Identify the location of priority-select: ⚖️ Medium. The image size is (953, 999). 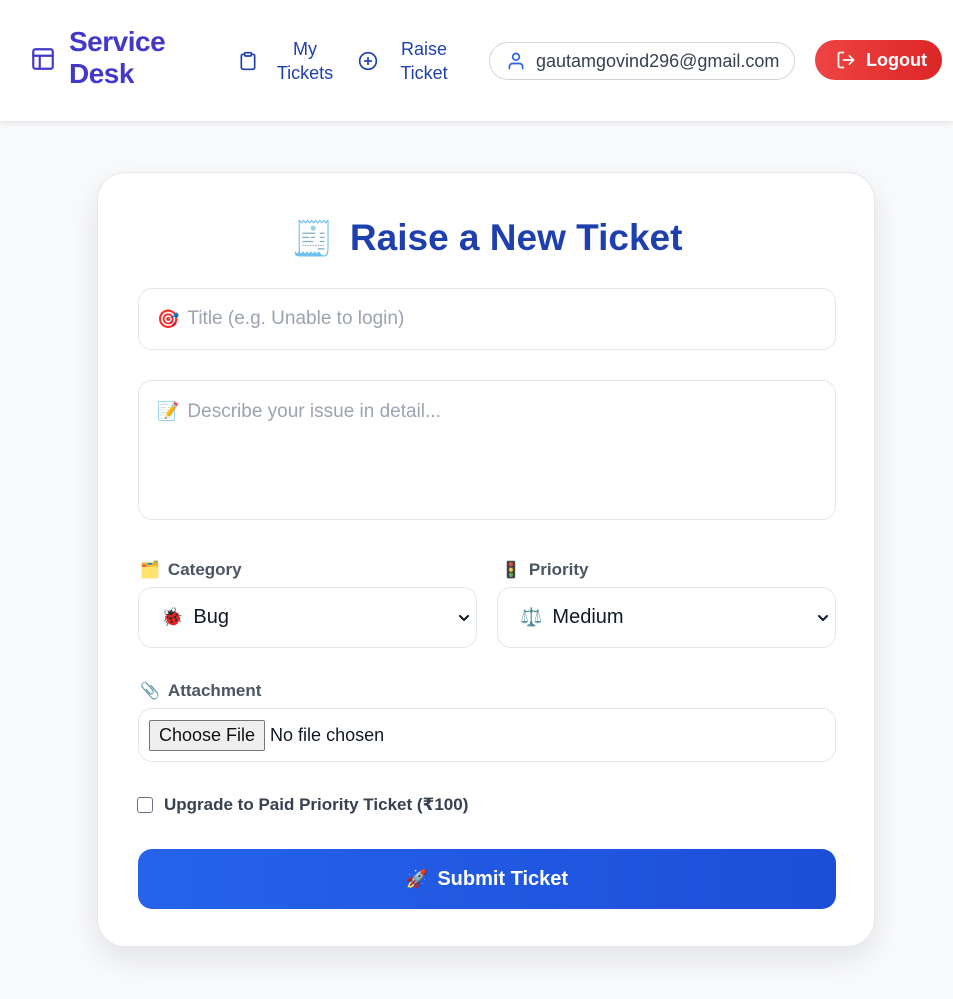
(666, 617).